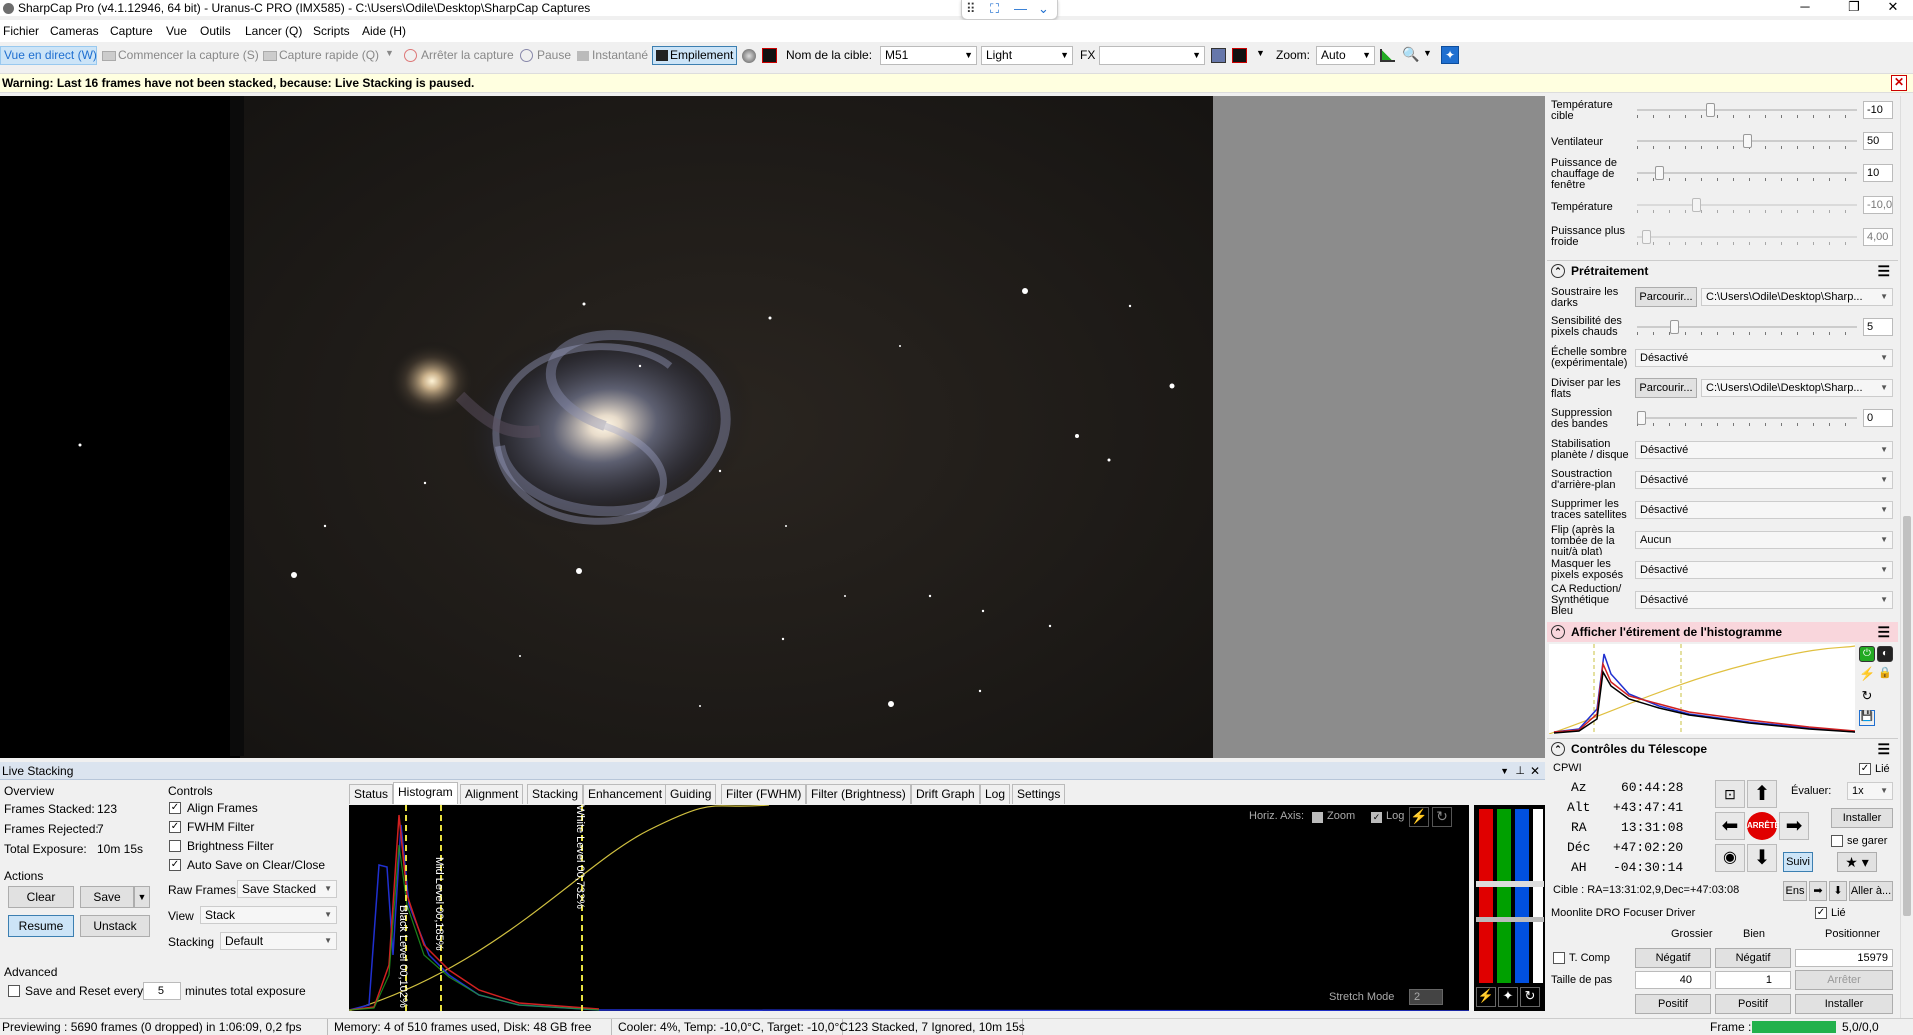 The width and height of the screenshot is (1913, 1035). I want to click on park-checkbox, so click(1837, 841).